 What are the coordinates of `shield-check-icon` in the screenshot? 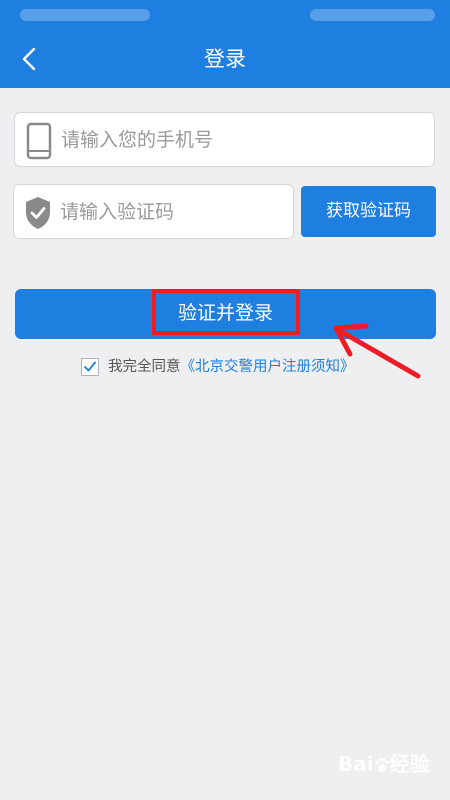 It's located at (38, 213).